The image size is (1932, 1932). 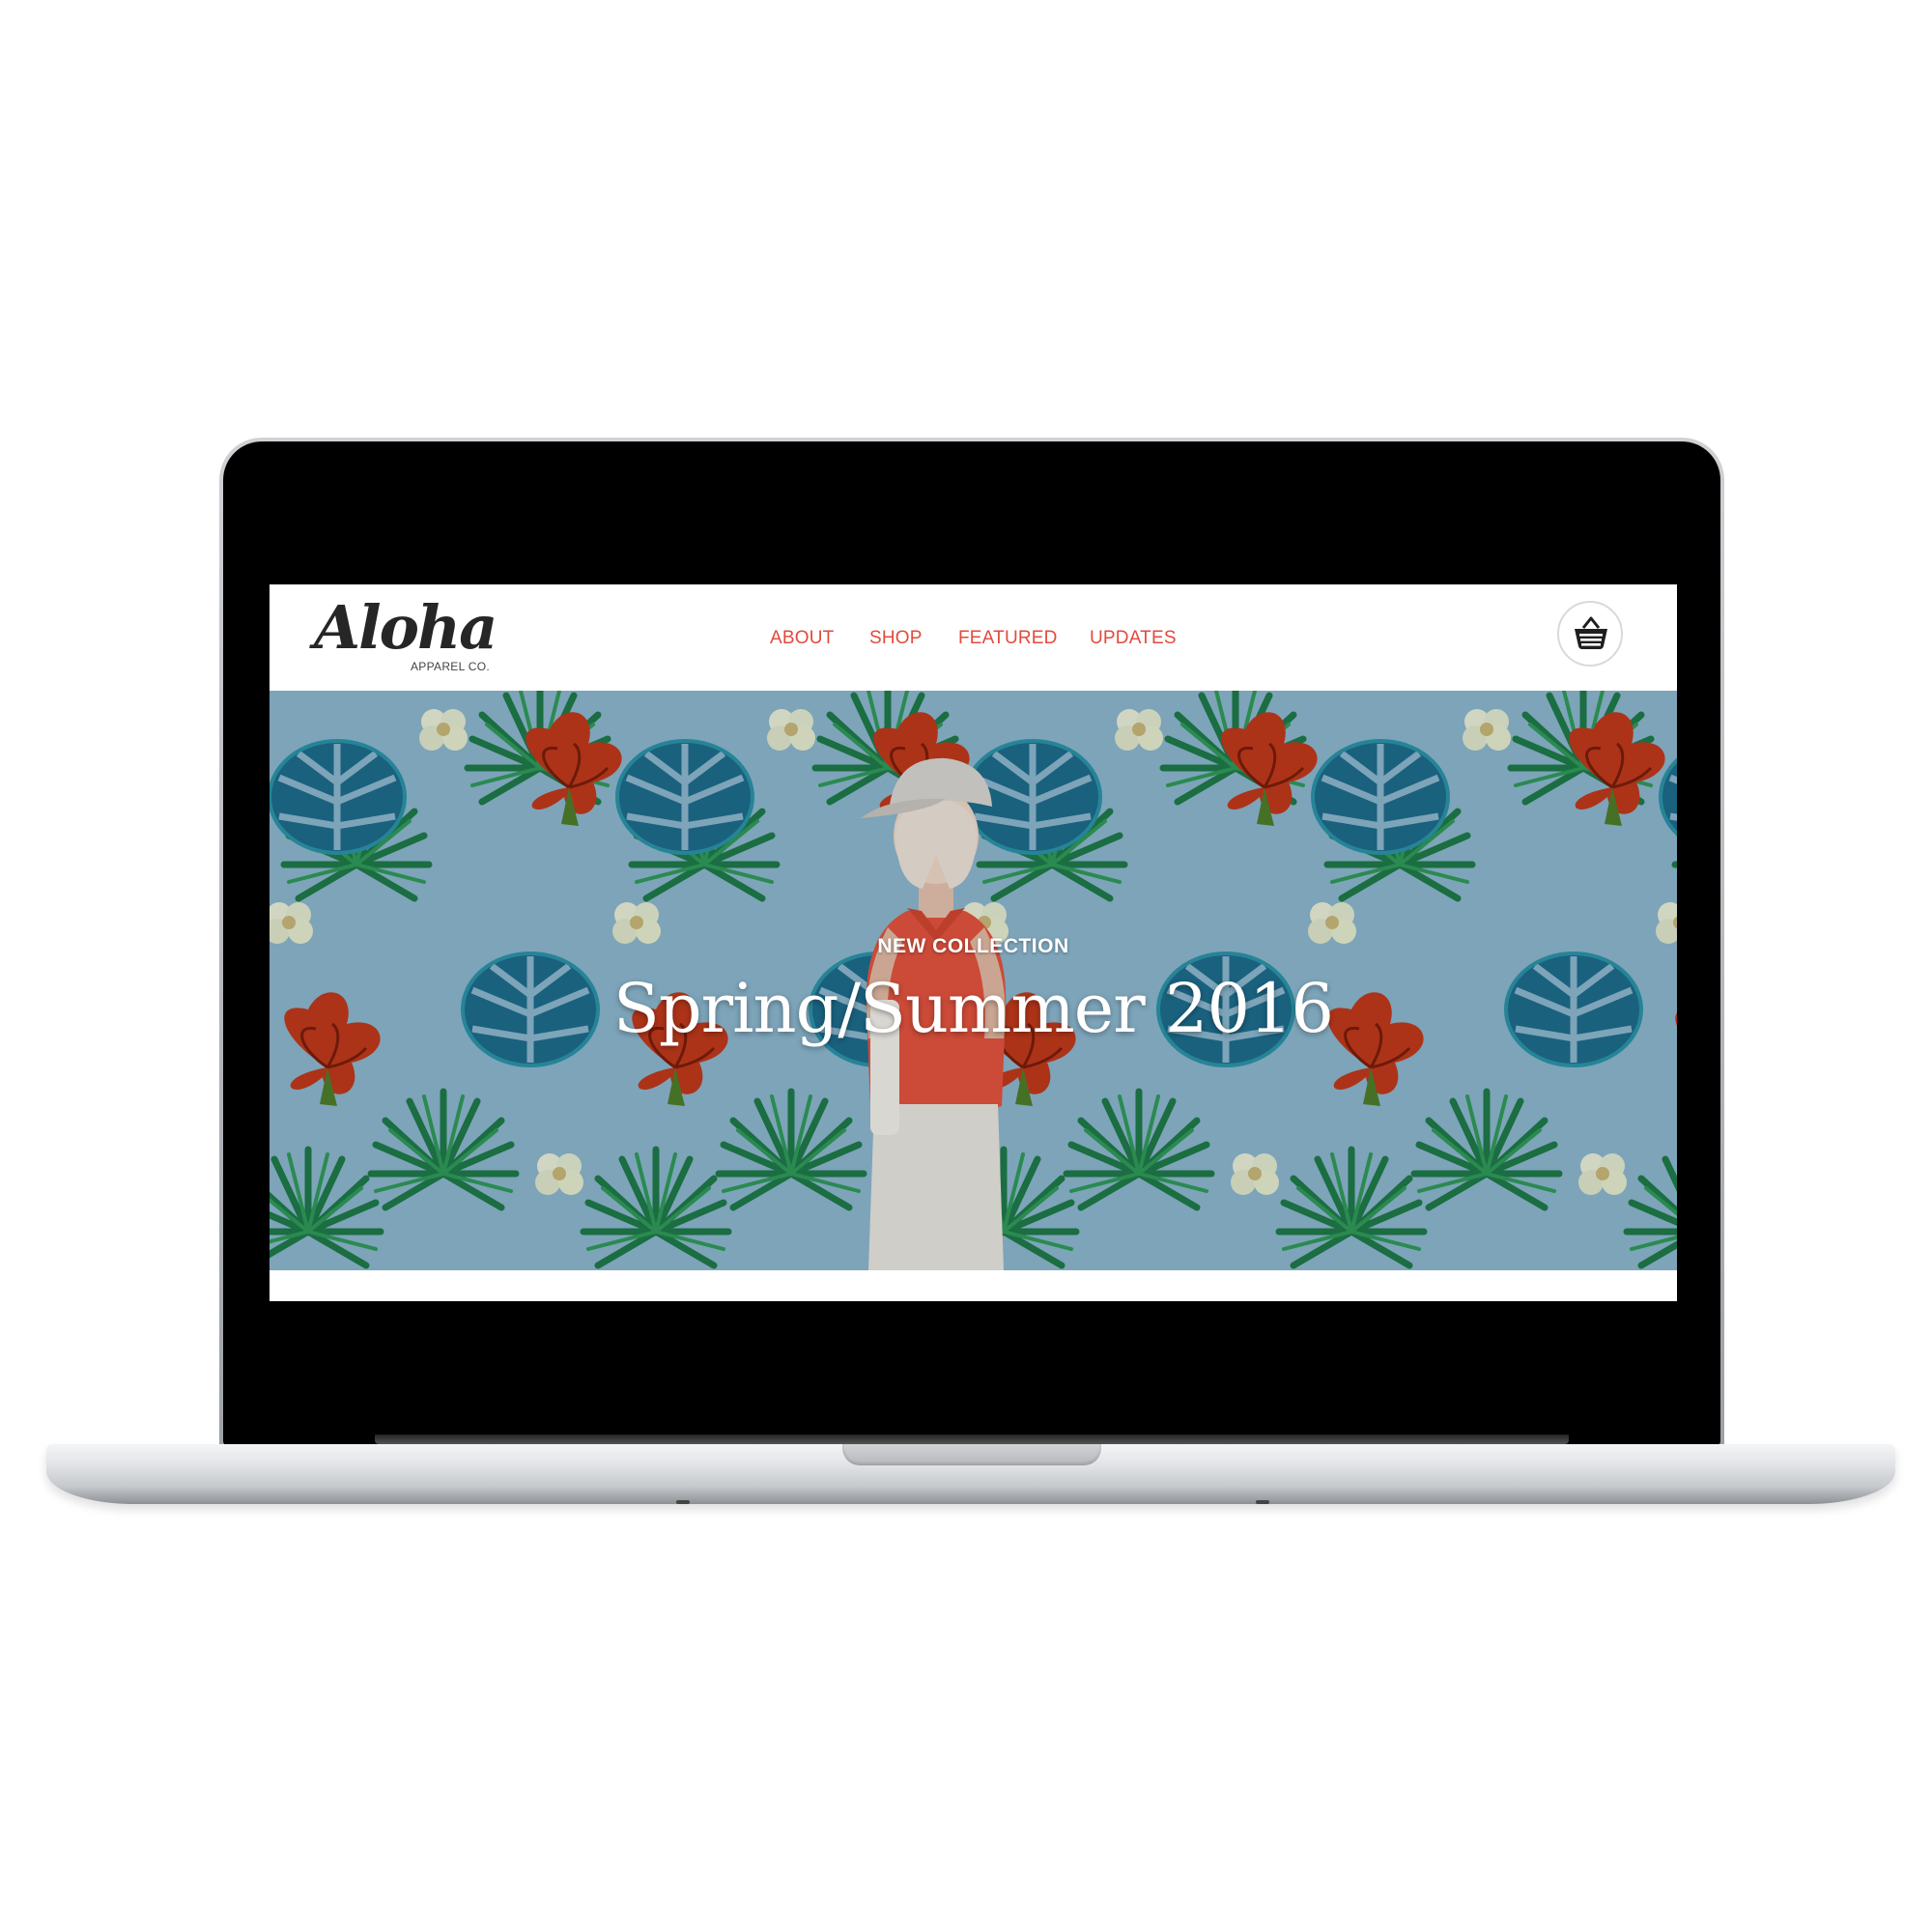 What do you see at coordinates (802, 638) in the screenshot?
I see `nav-item-about: ABOUT` at bounding box center [802, 638].